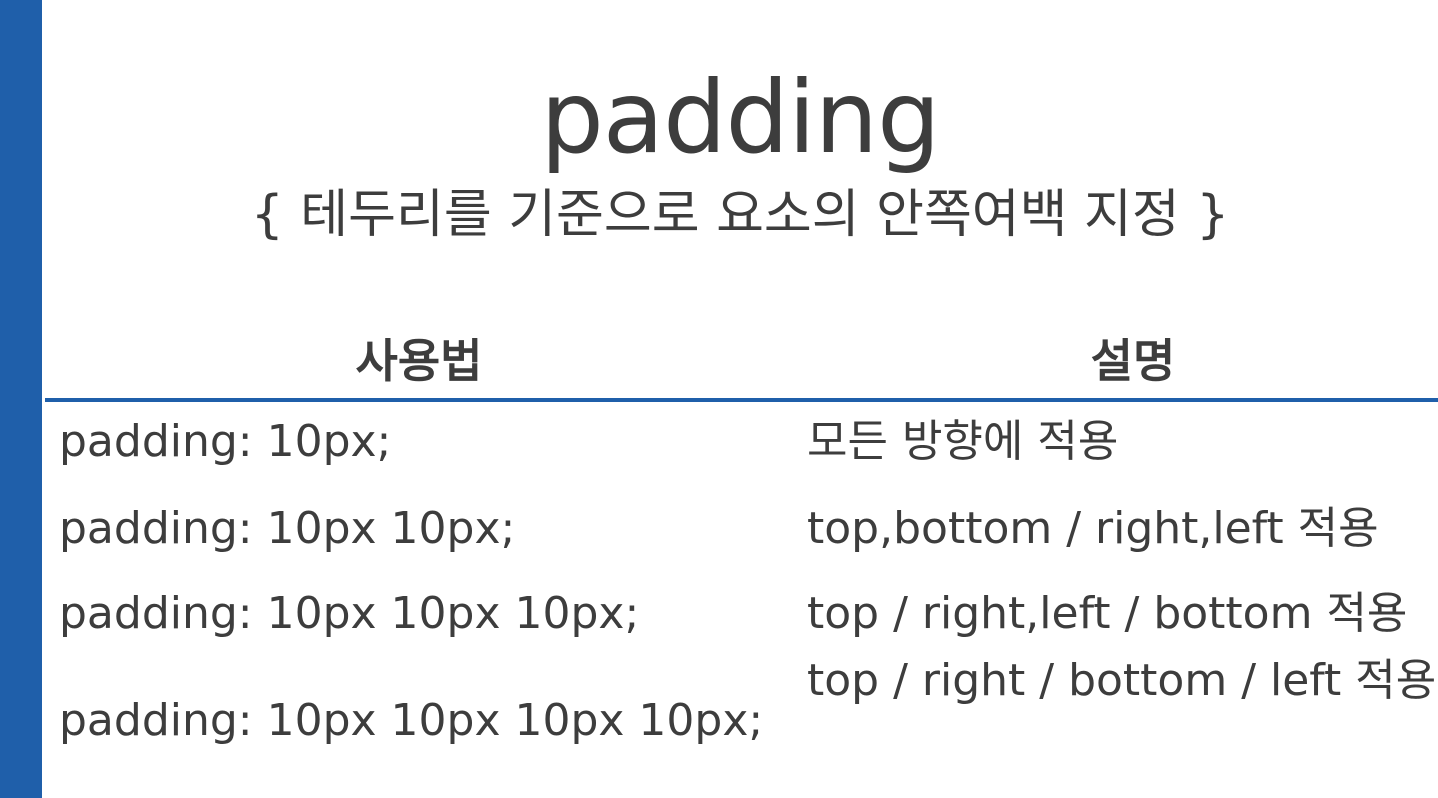  I want to click on slide-title: padding, so click(740, 117).